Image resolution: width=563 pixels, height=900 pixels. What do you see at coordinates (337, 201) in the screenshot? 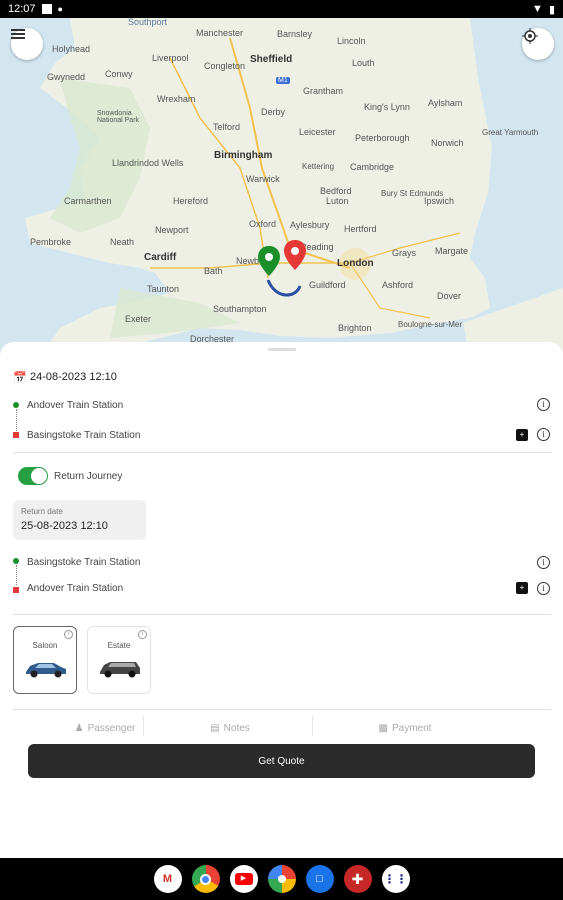
I see `map-label: Luton` at bounding box center [337, 201].